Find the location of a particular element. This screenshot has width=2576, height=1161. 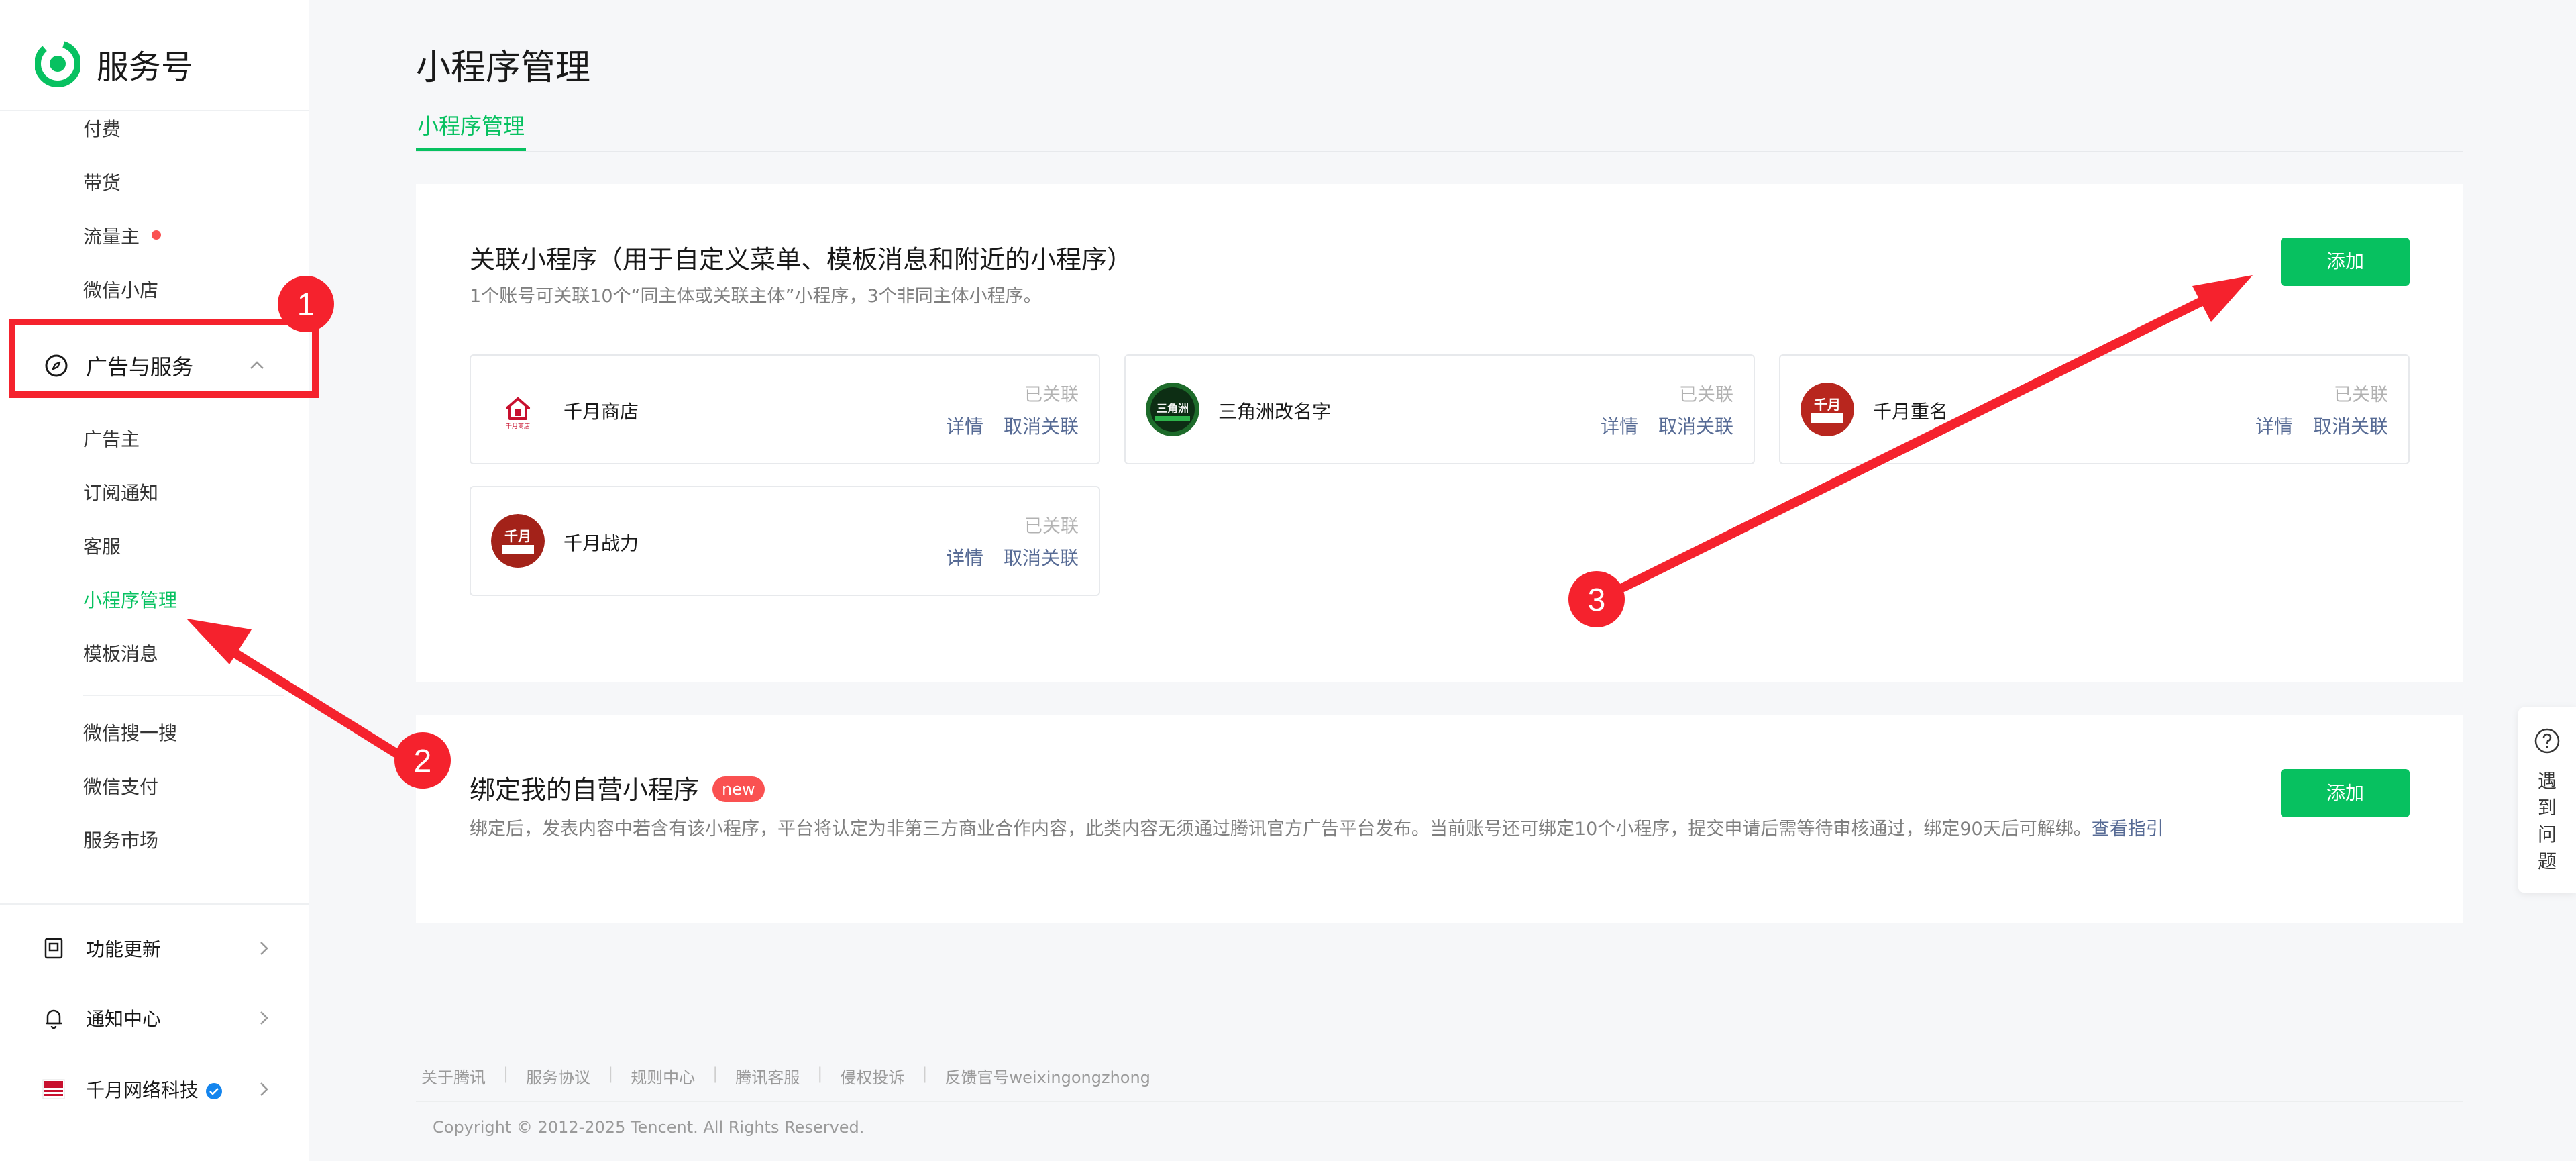

svg-text: 千月商店 is located at coordinates (518, 426).